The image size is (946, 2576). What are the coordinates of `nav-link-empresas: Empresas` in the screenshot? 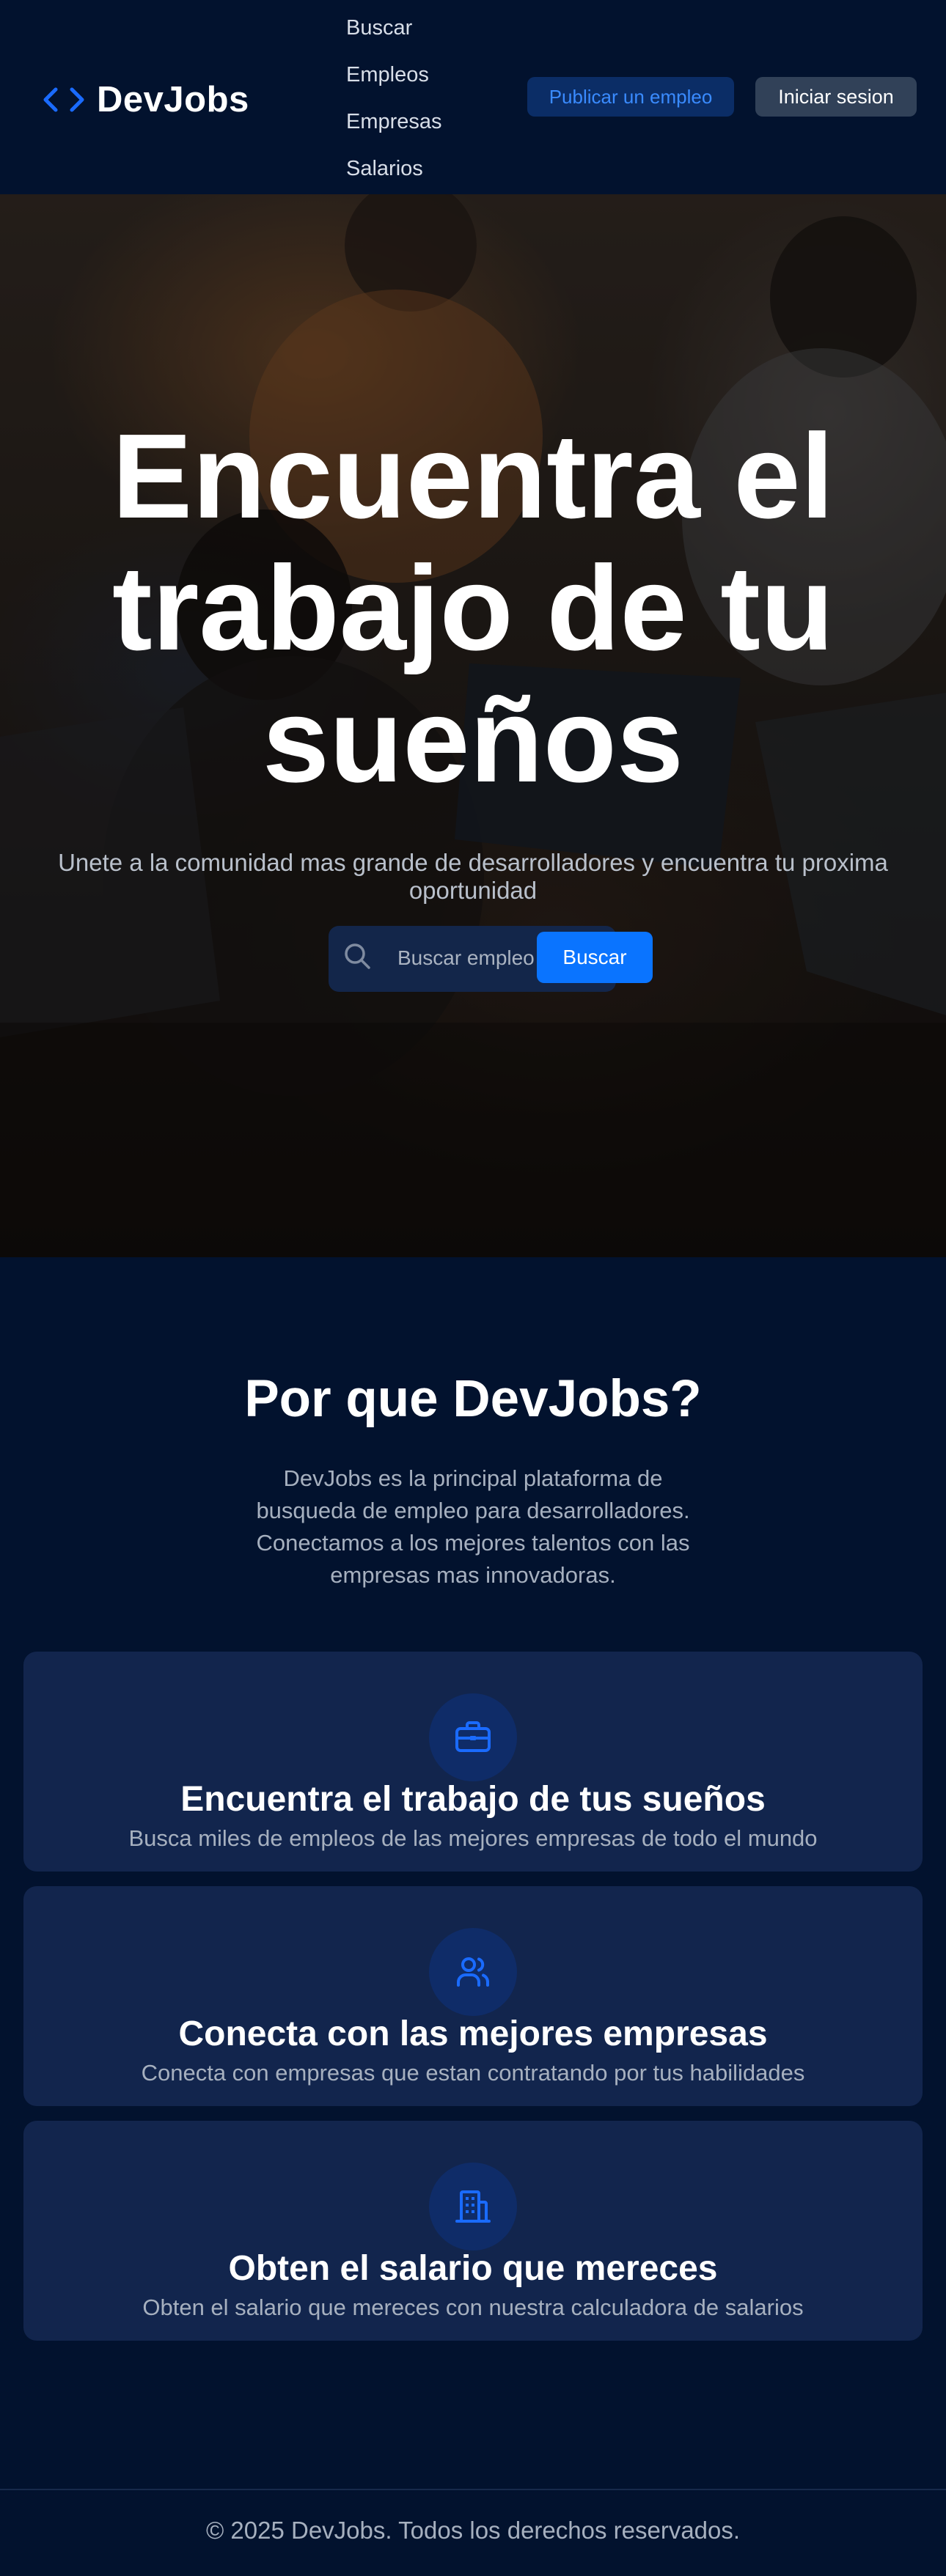 It's located at (394, 129).